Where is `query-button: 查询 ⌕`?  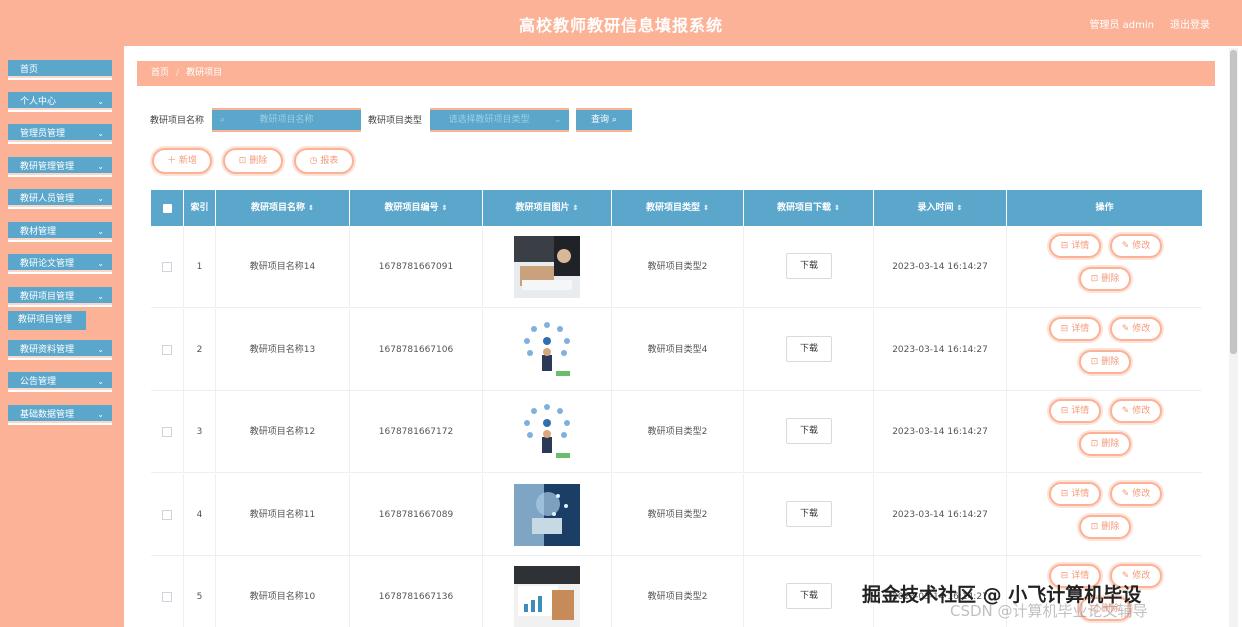
query-button: 查询 ⌕ is located at coordinates (604, 120).